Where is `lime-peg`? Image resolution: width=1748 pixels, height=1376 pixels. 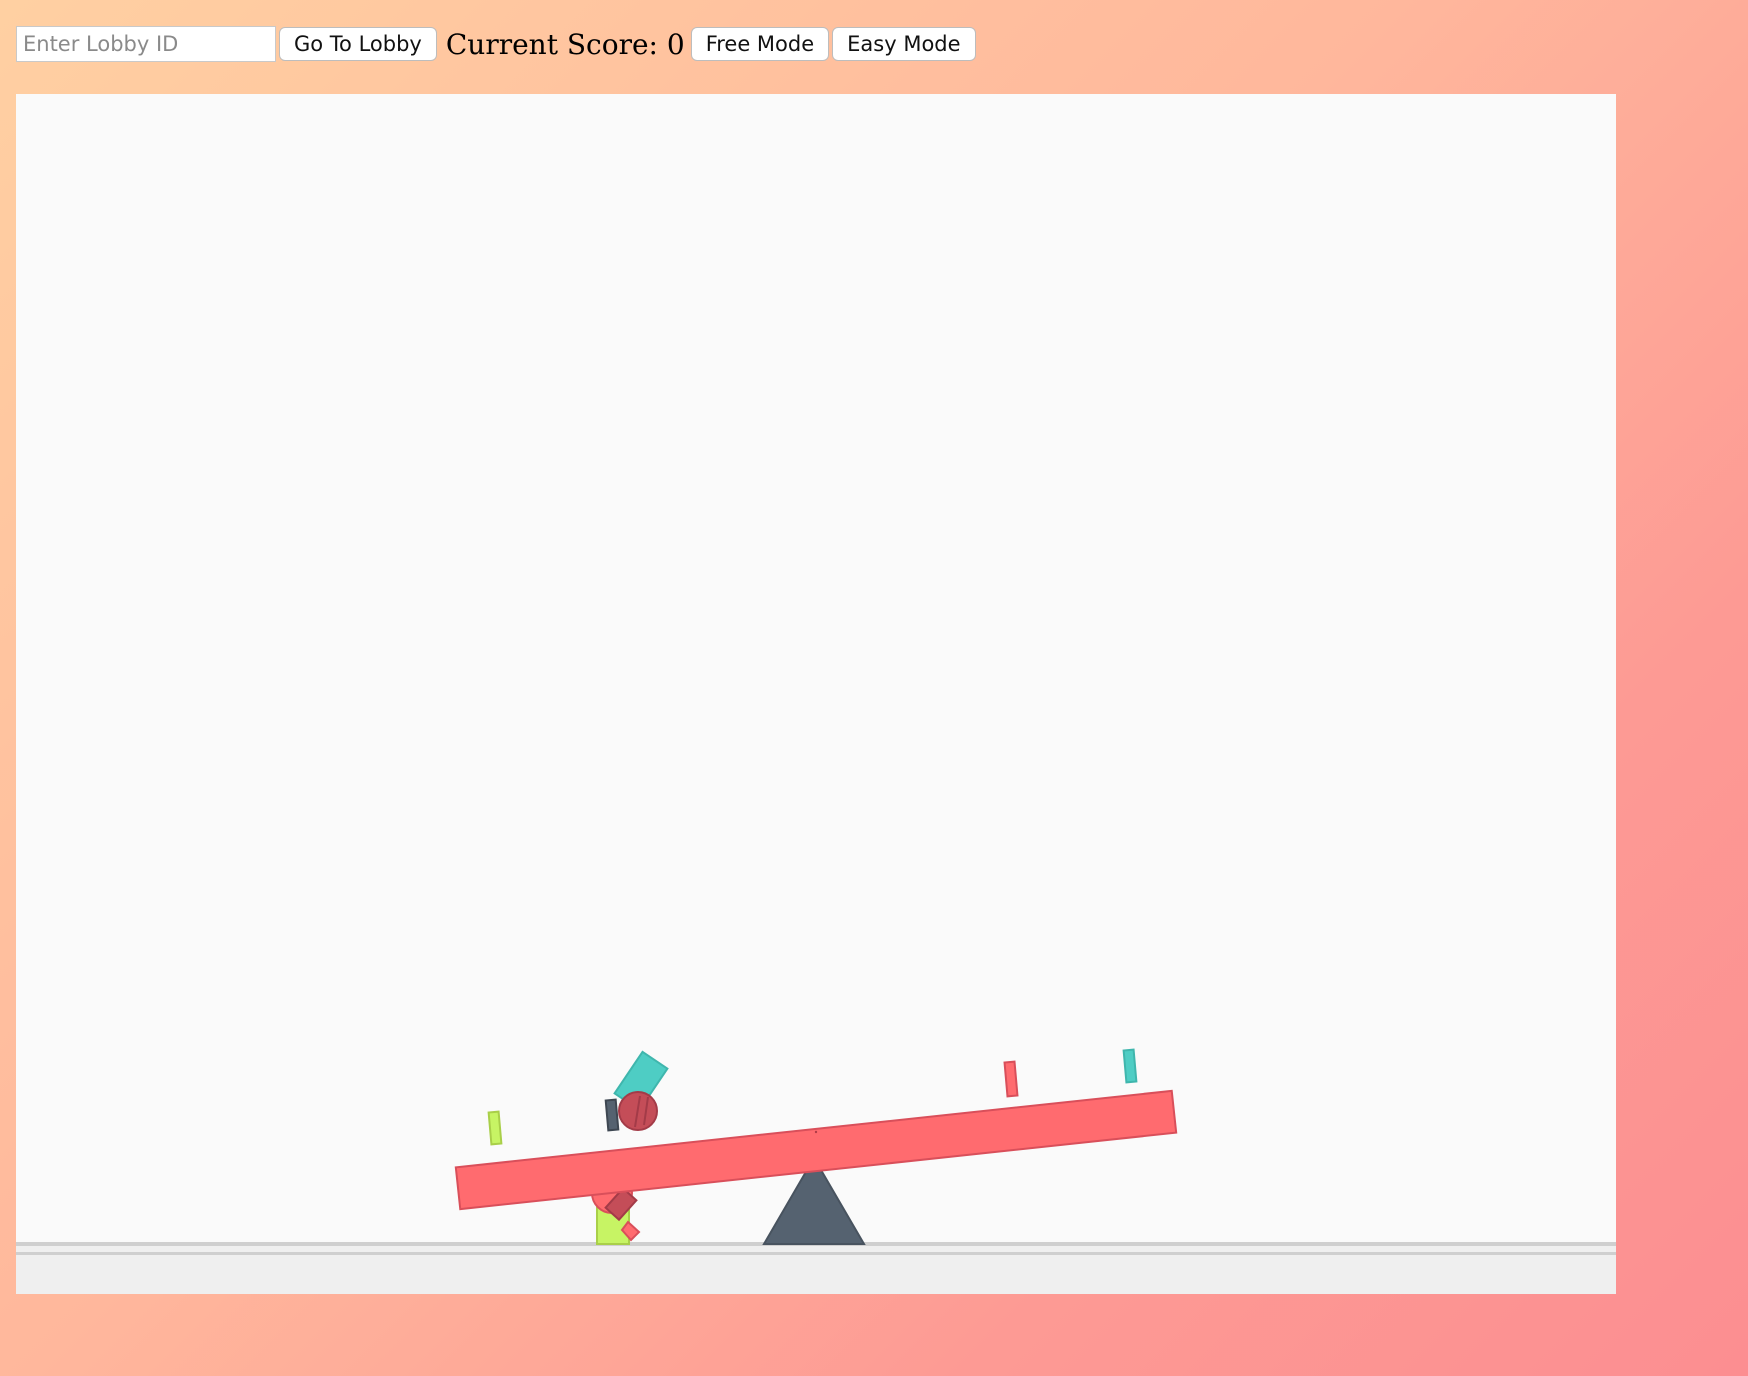
lime-peg is located at coordinates (495, 1128).